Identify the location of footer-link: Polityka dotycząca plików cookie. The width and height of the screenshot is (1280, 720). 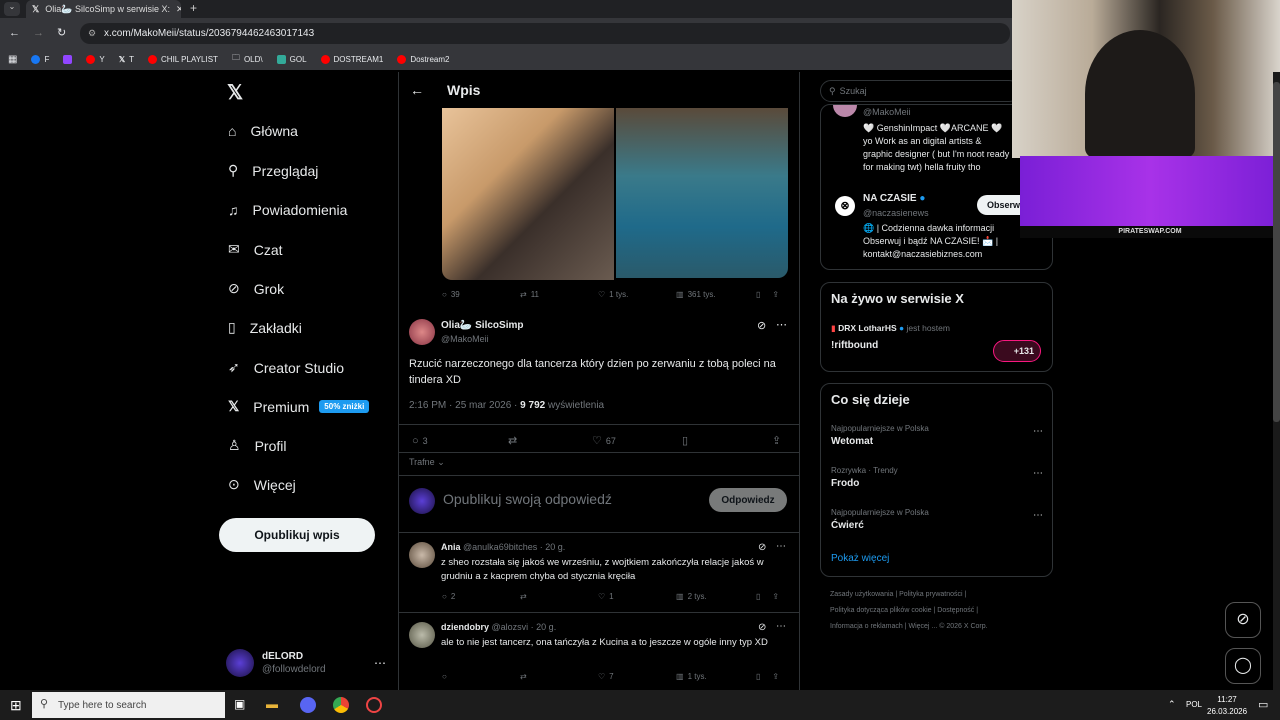
(881, 610).